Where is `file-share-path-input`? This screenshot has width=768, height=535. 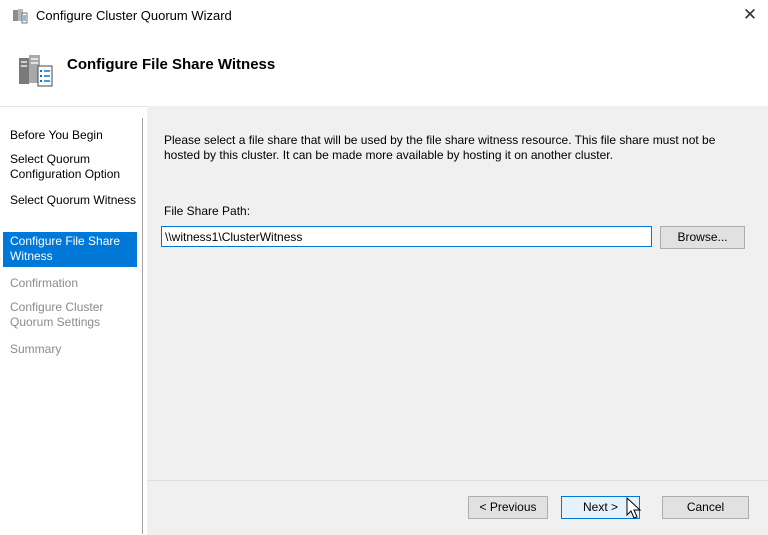 file-share-path-input is located at coordinates (406, 236).